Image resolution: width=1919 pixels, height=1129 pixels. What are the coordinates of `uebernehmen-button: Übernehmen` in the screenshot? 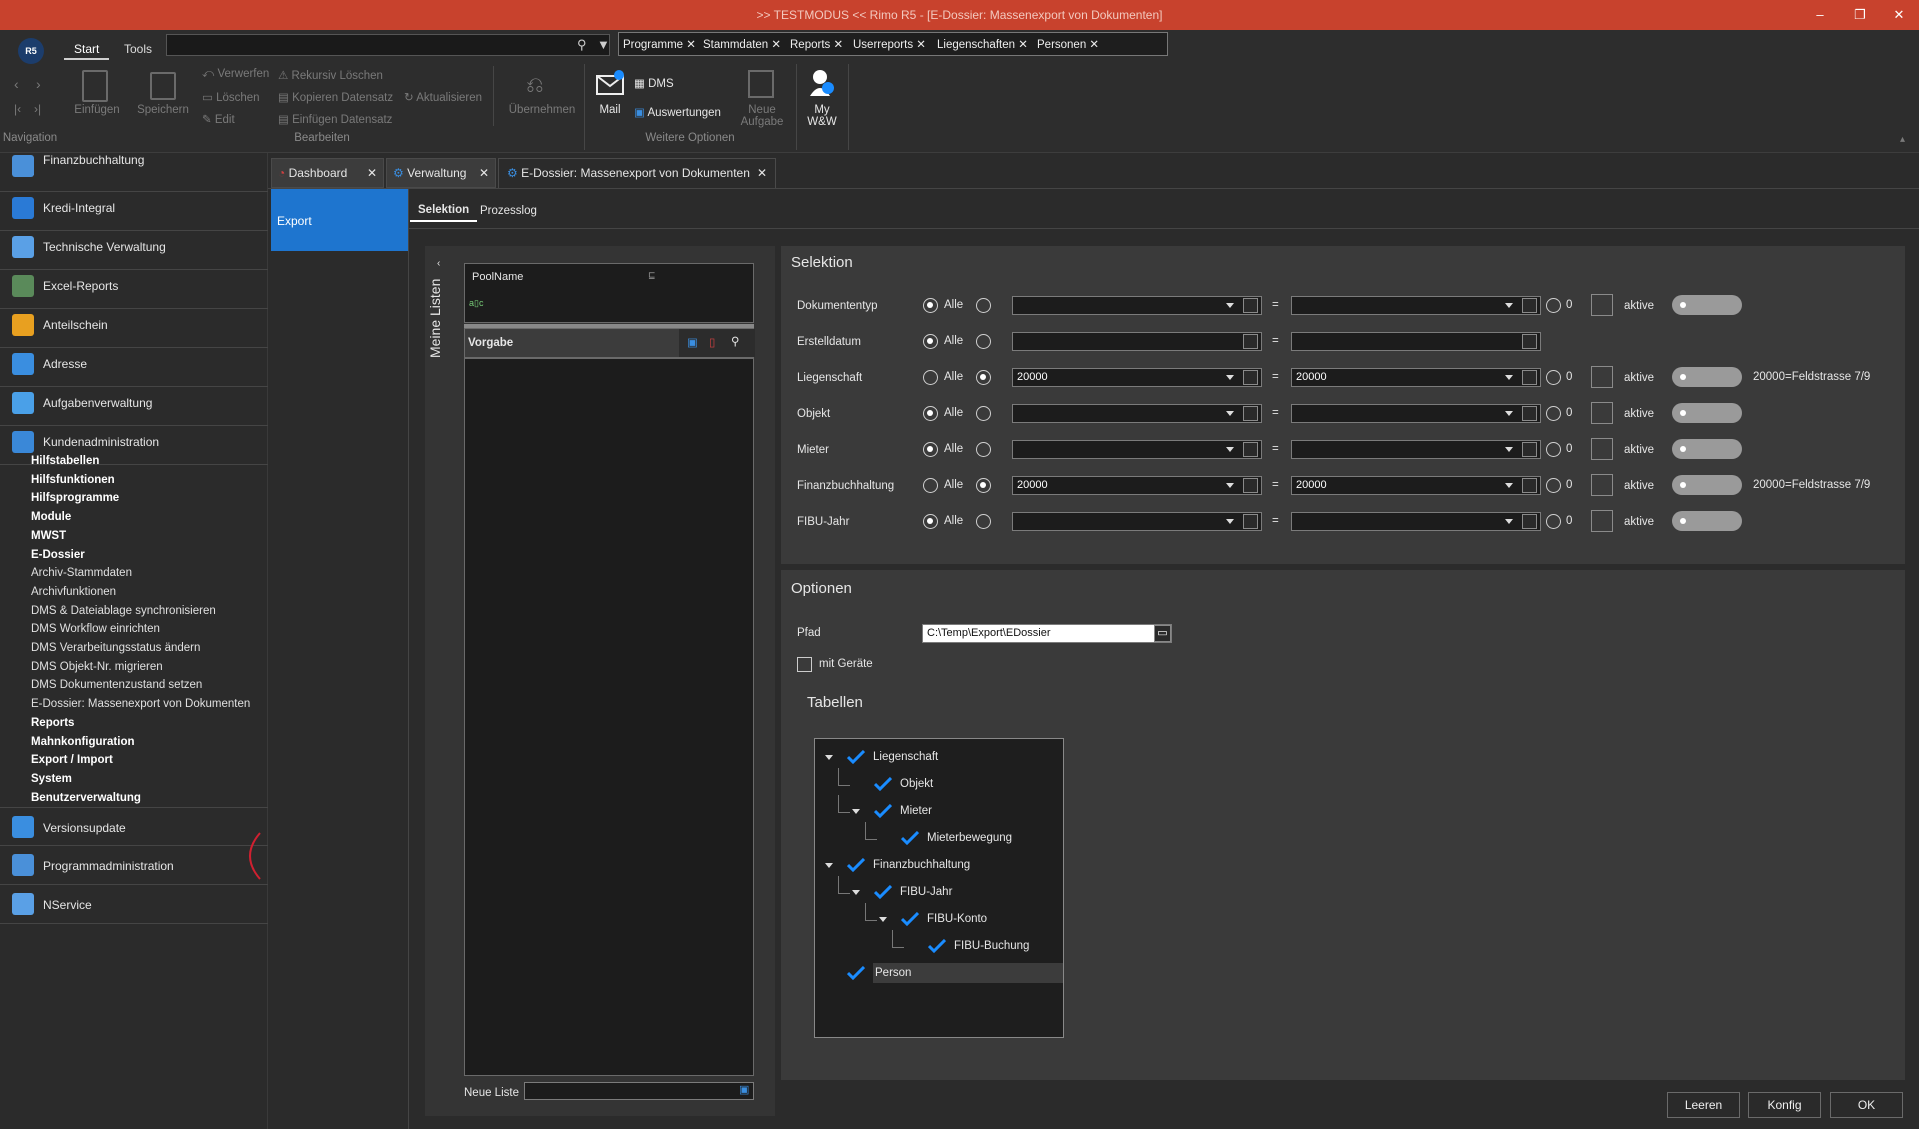 It's located at (542, 110).